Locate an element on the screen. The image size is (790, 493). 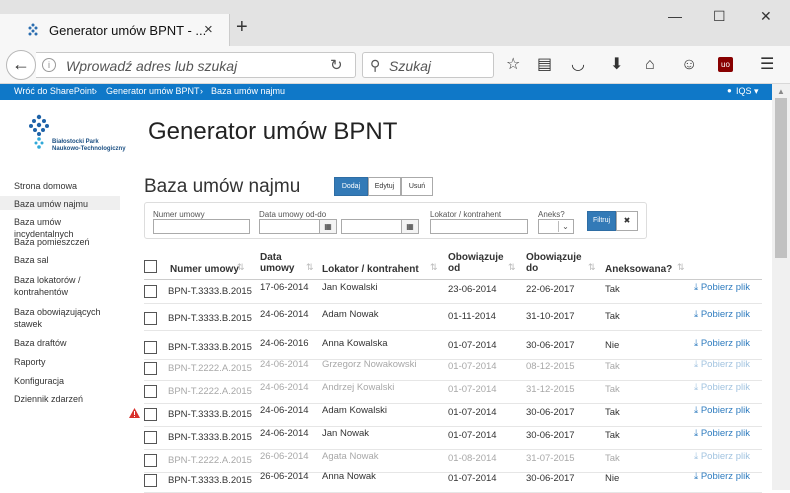
clear-filter-button: ✖ is located at coordinates (627, 221).